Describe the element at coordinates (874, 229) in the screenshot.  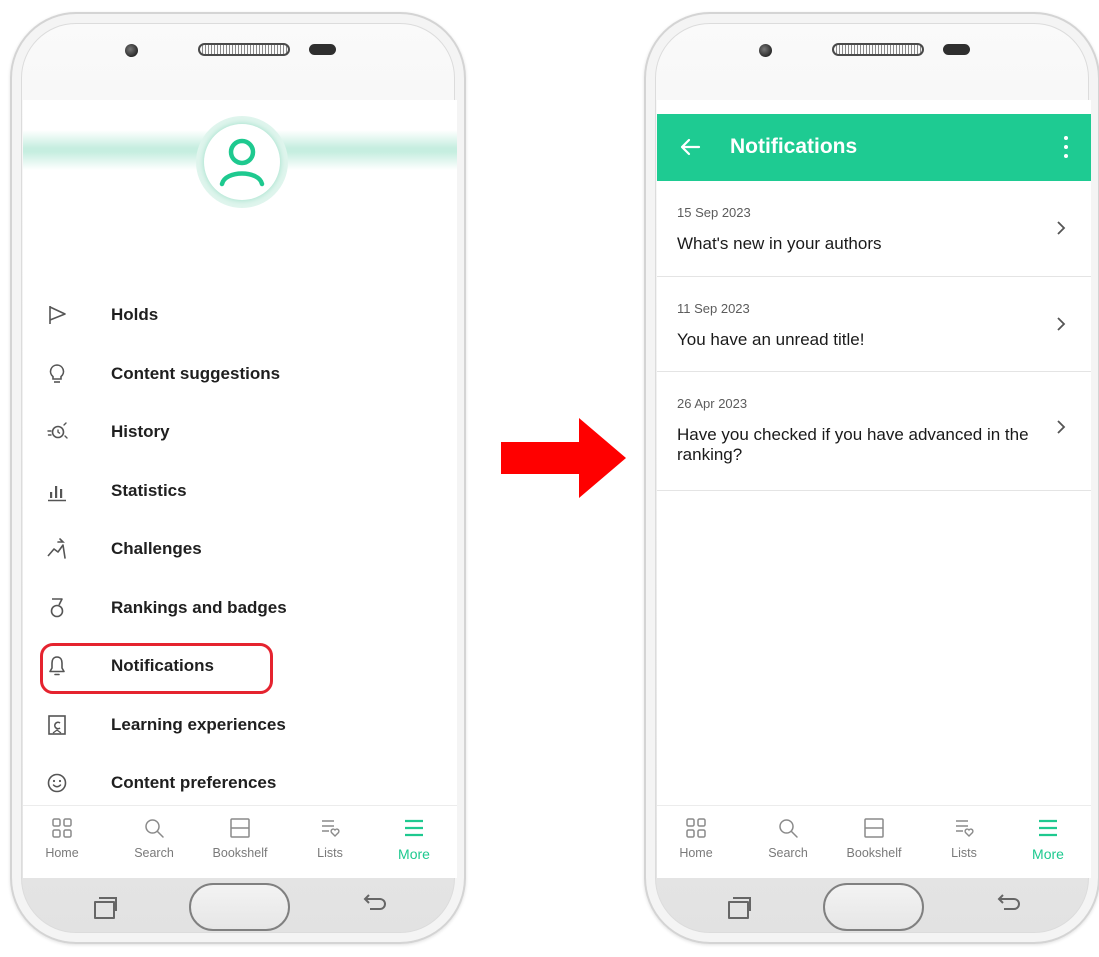
I see `notification-item: 15 Sep 2023 What's new in your authors` at that location.